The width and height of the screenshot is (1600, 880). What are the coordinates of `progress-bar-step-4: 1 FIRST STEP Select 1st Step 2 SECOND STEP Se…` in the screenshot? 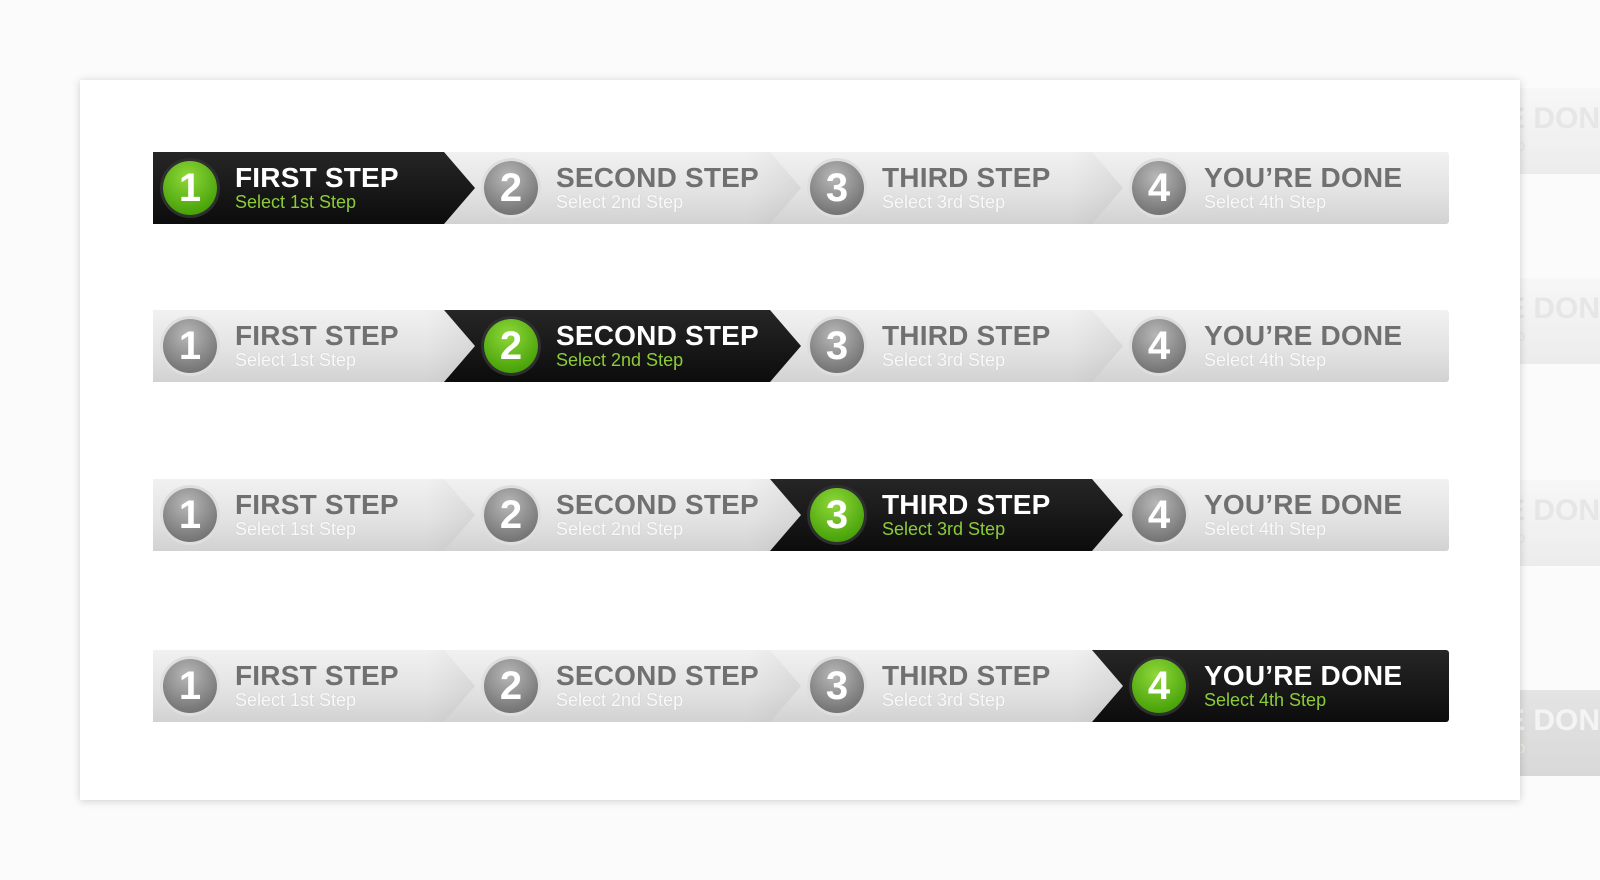 It's located at (801, 686).